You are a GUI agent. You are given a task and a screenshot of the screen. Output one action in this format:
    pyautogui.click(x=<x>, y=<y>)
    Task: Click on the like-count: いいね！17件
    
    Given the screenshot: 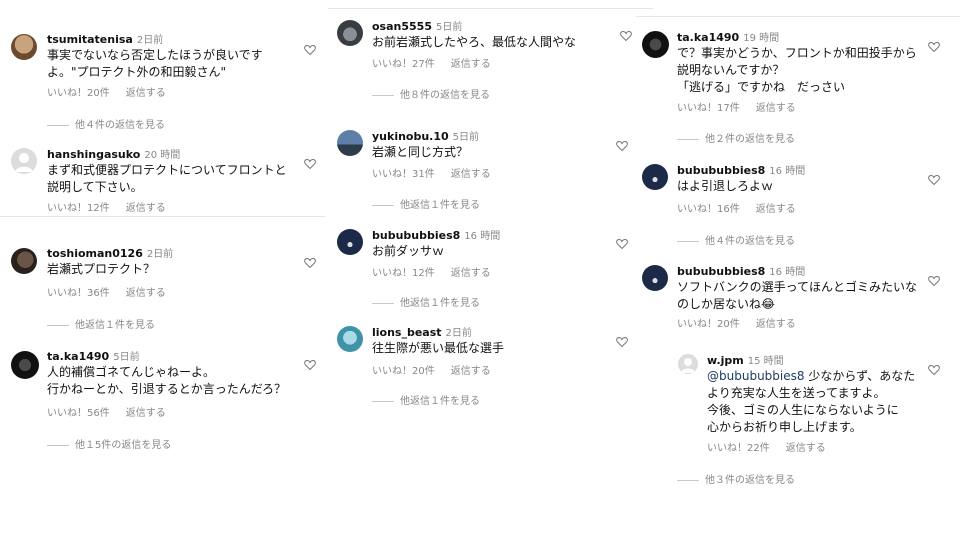 What is the action you would take?
    pyautogui.click(x=708, y=108)
    